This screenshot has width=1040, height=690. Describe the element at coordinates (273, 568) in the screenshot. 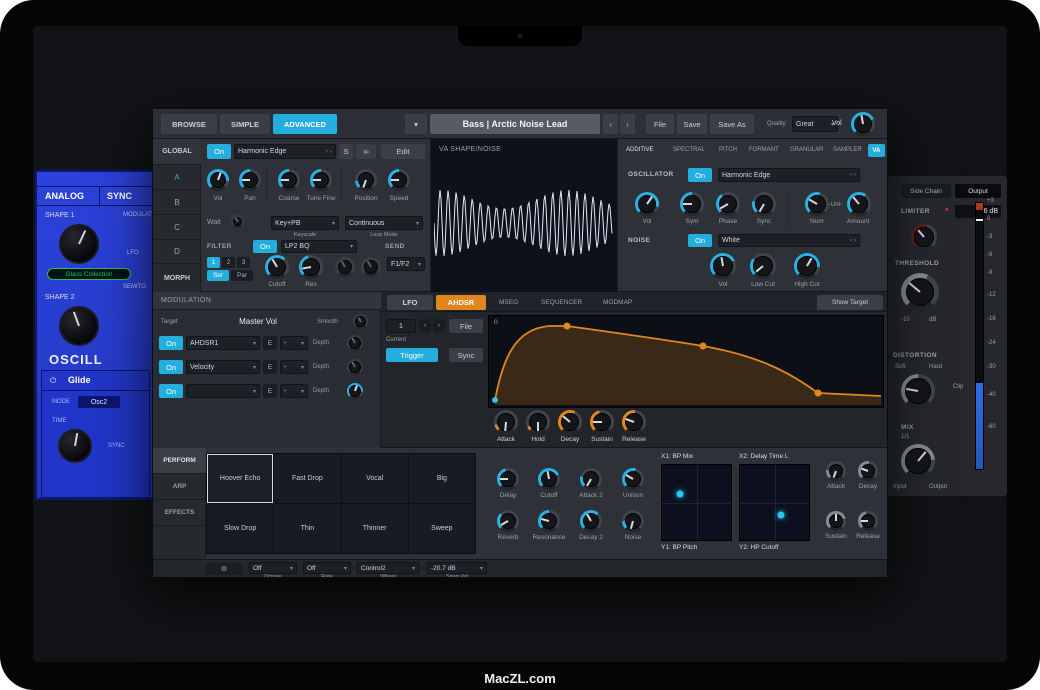

I see `octave-select: Off ▾` at that location.